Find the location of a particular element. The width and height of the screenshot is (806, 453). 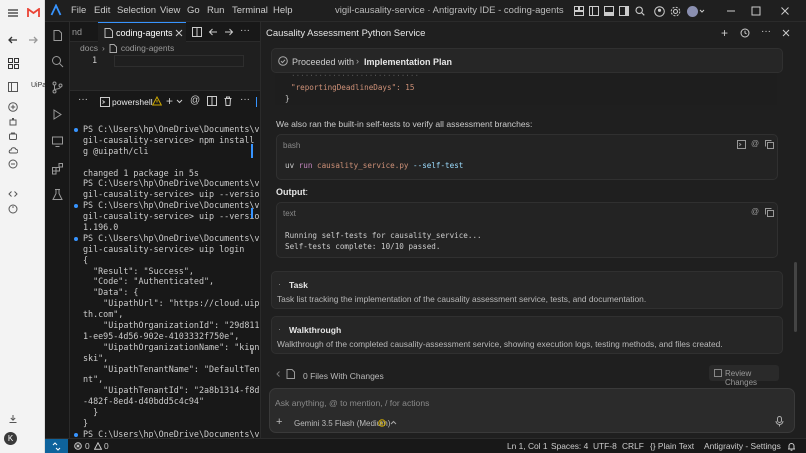

review-changes-button: Review Changes is located at coordinates (744, 376).